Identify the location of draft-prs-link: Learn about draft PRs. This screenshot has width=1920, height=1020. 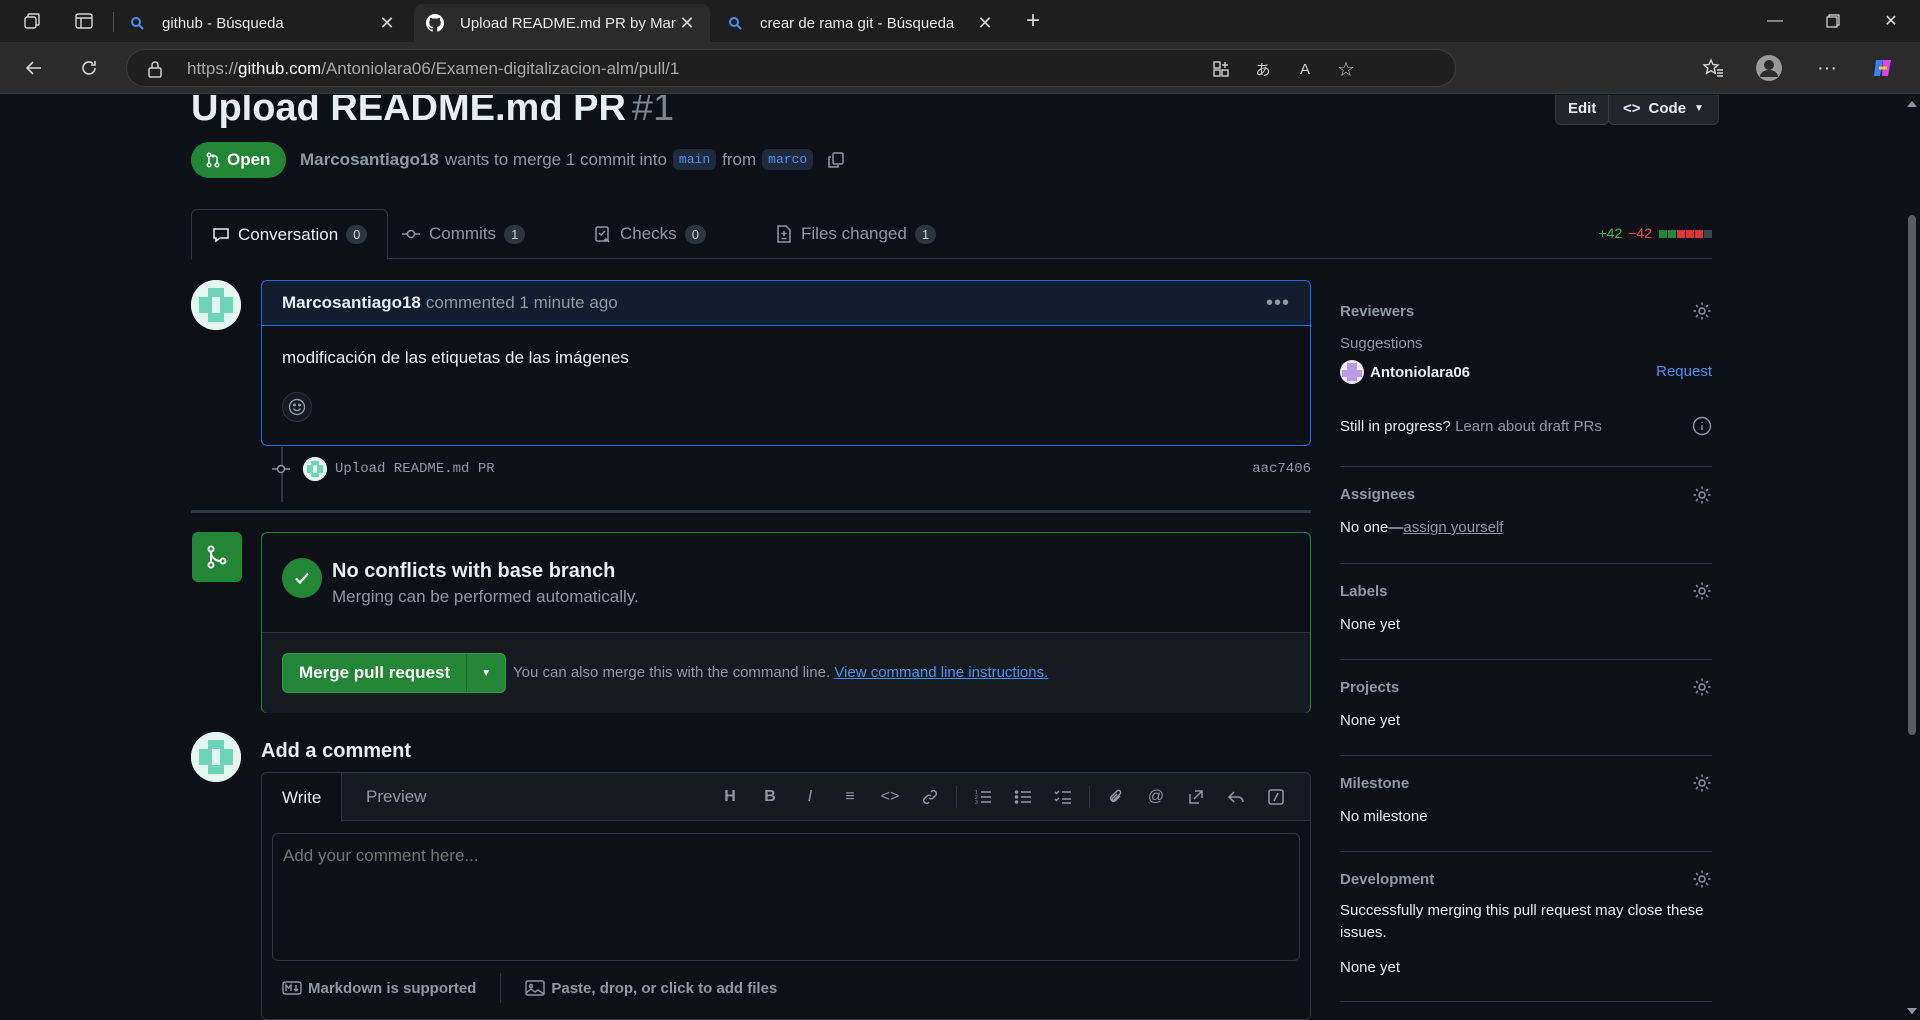
(1528, 426).